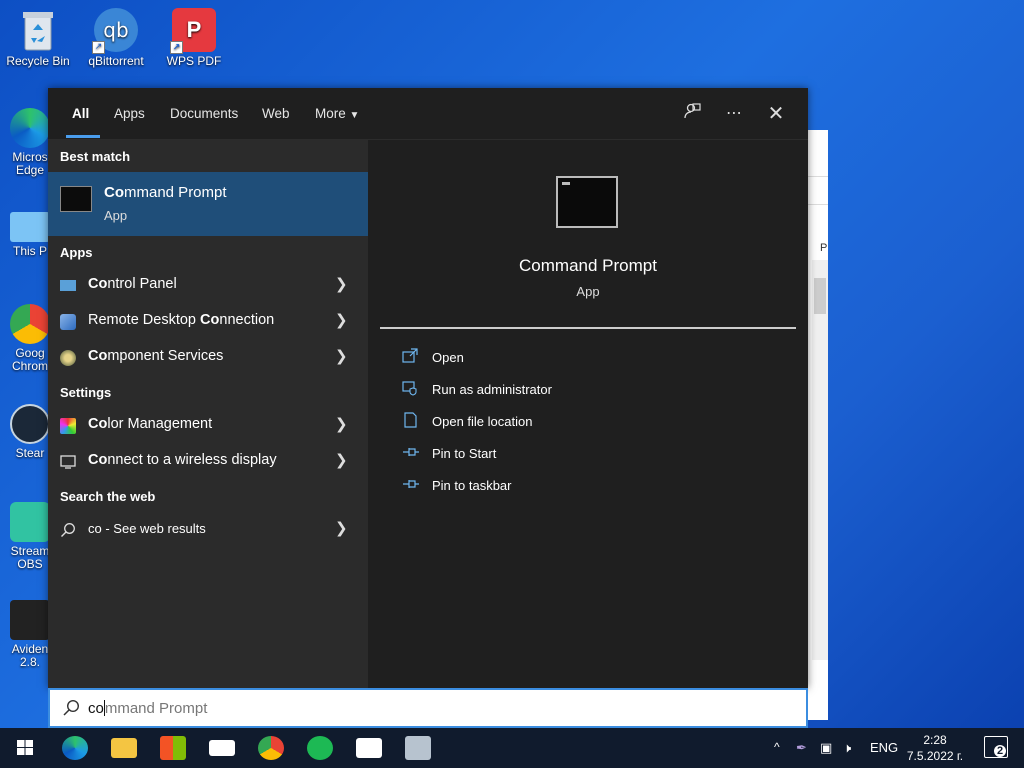 This screenshot has height=768, width=1024. What do you see at coordinates (194, 38) in the screenshot?
I see `desktop-icon-wps-pdf: P ↗ WPS PDF` at bounding box center [194, 38].